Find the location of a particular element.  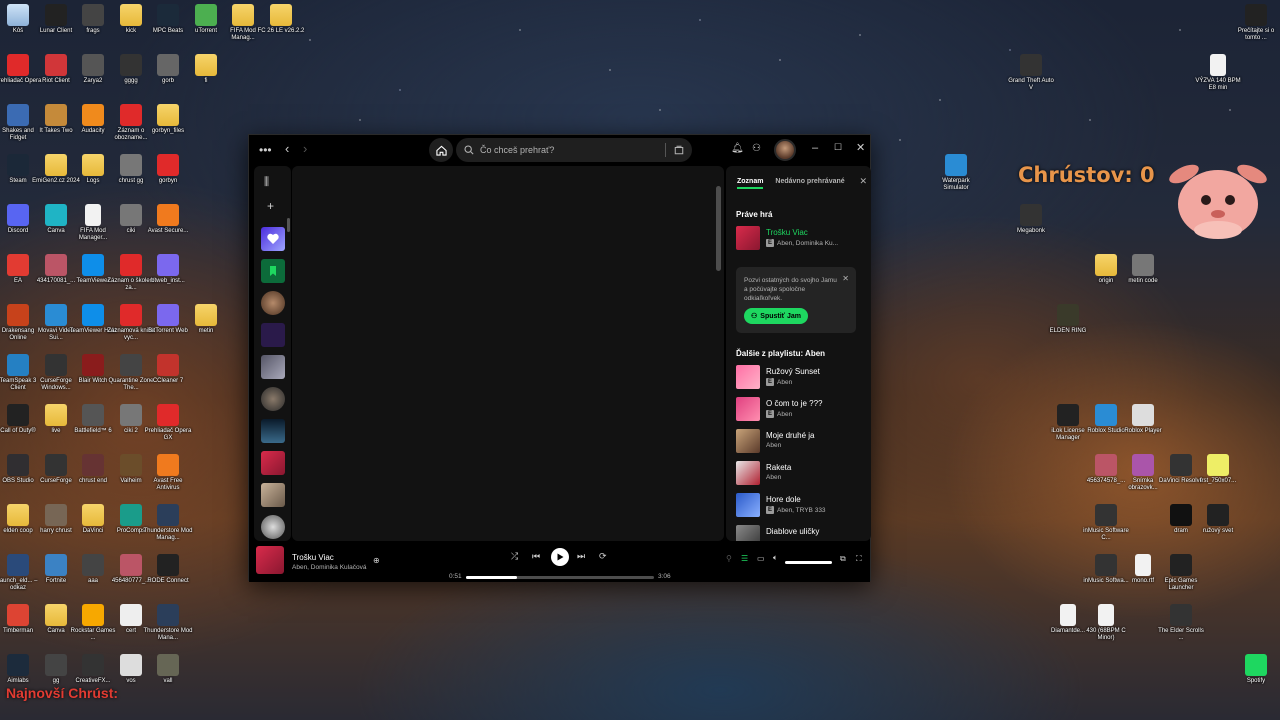

profile-avatar is located at coordinates (785, 150).